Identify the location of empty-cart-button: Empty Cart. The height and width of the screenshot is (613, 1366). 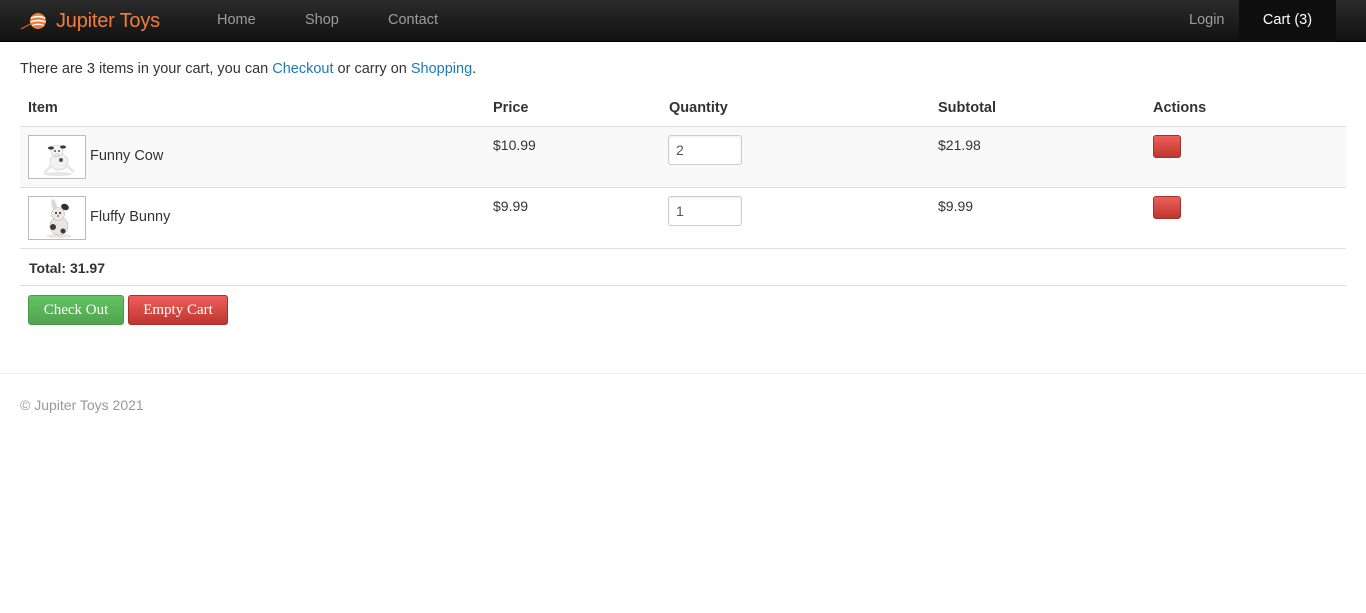
(178, 310).